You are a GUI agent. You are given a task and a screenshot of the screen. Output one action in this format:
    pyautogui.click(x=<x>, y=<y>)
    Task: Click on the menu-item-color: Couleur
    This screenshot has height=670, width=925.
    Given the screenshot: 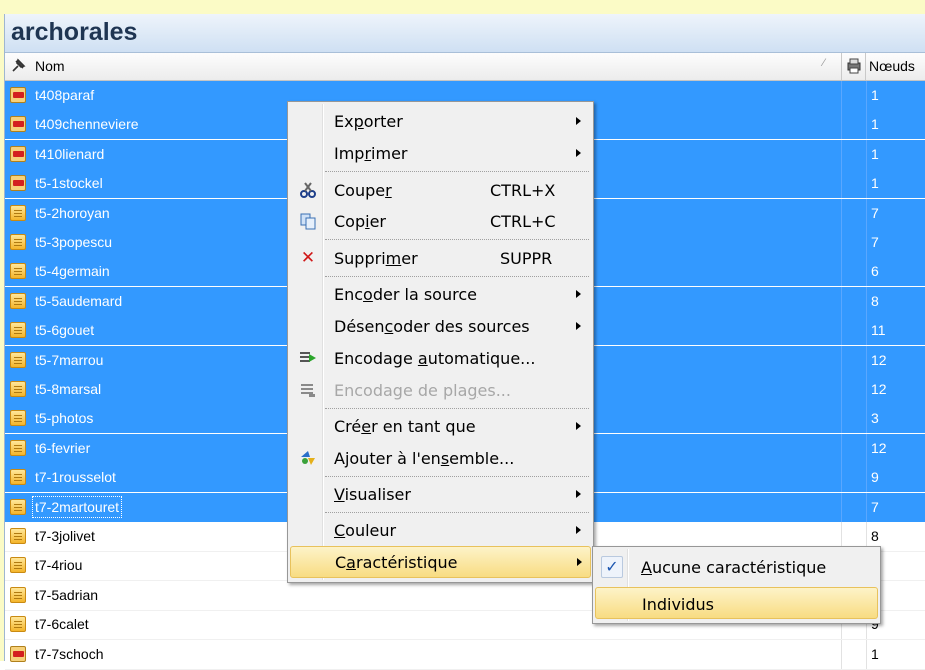 What is the action you would take?
    pyautogui.click(x=440, y=530)
    